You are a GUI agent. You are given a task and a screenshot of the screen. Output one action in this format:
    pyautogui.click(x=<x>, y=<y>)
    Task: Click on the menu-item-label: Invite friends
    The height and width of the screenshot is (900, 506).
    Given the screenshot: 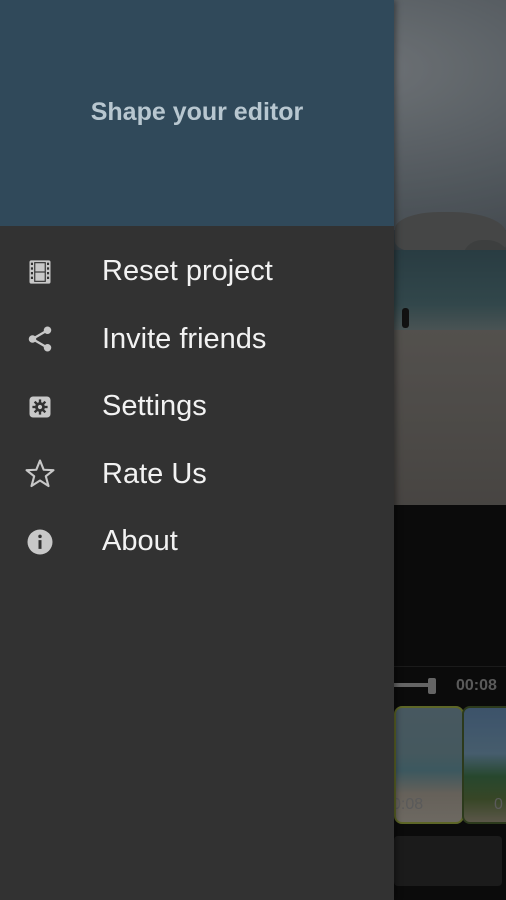 What is the action you would take?
    pyautogui.click(x=184, y=338)
    